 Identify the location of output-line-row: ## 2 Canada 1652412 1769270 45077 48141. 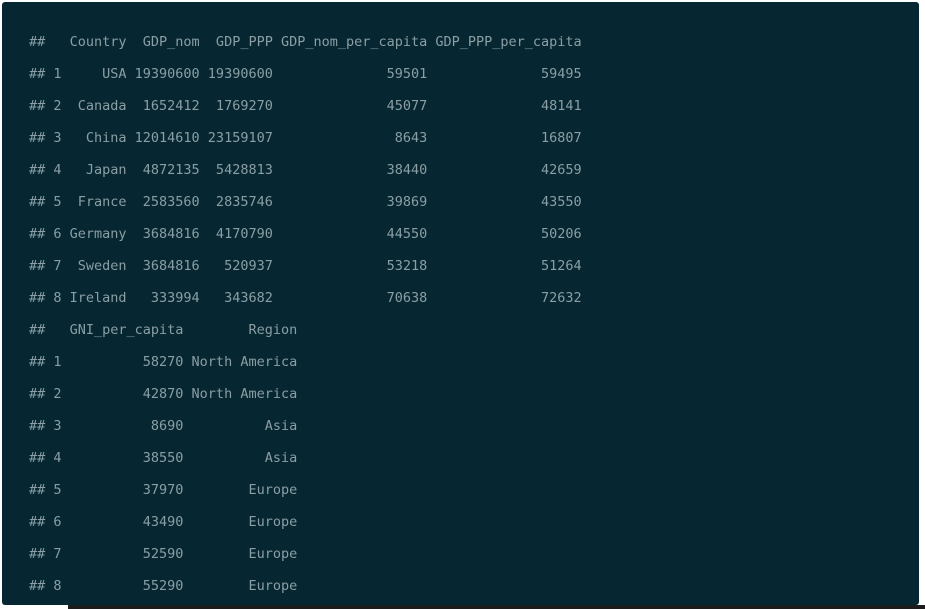
(305, 106).